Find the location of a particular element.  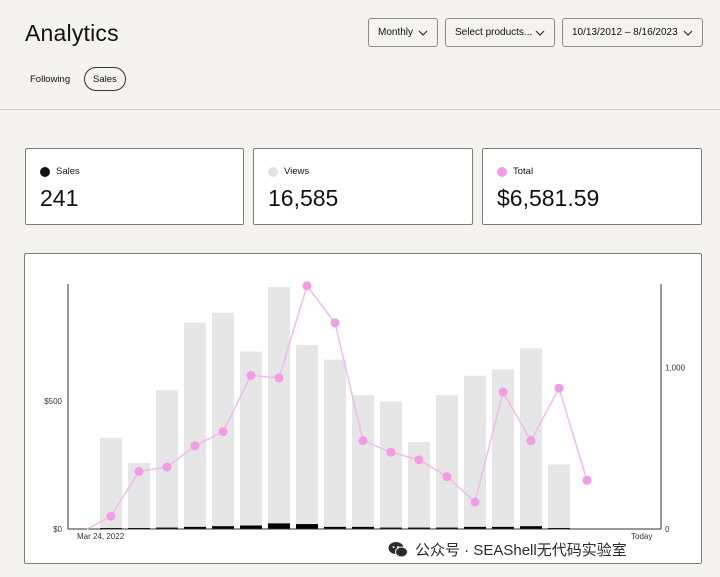

x-start-label: Mar 24, 2022 is located at coordinates (101, 536).